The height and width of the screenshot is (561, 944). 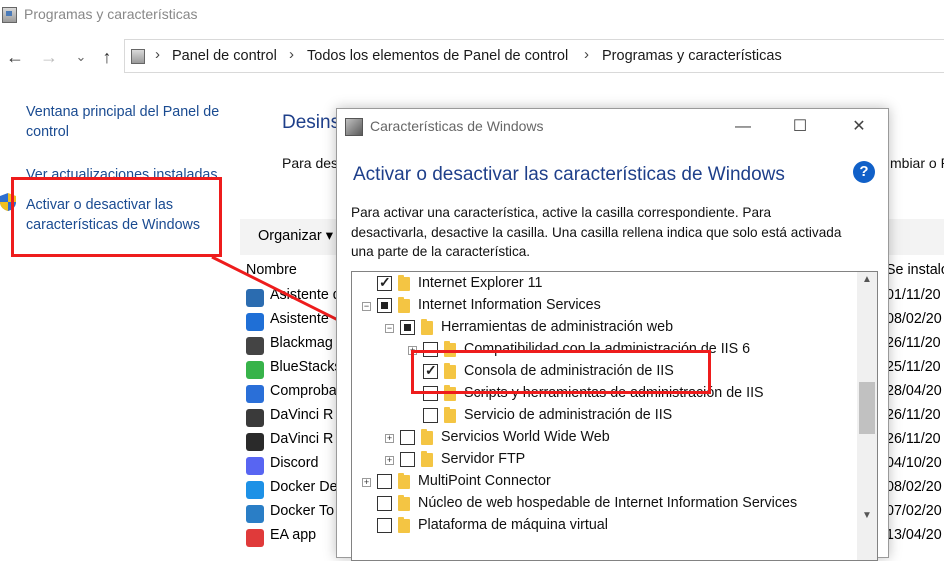 I want to click on feature-label: Servidor FTP, so click(x=483, y=459).